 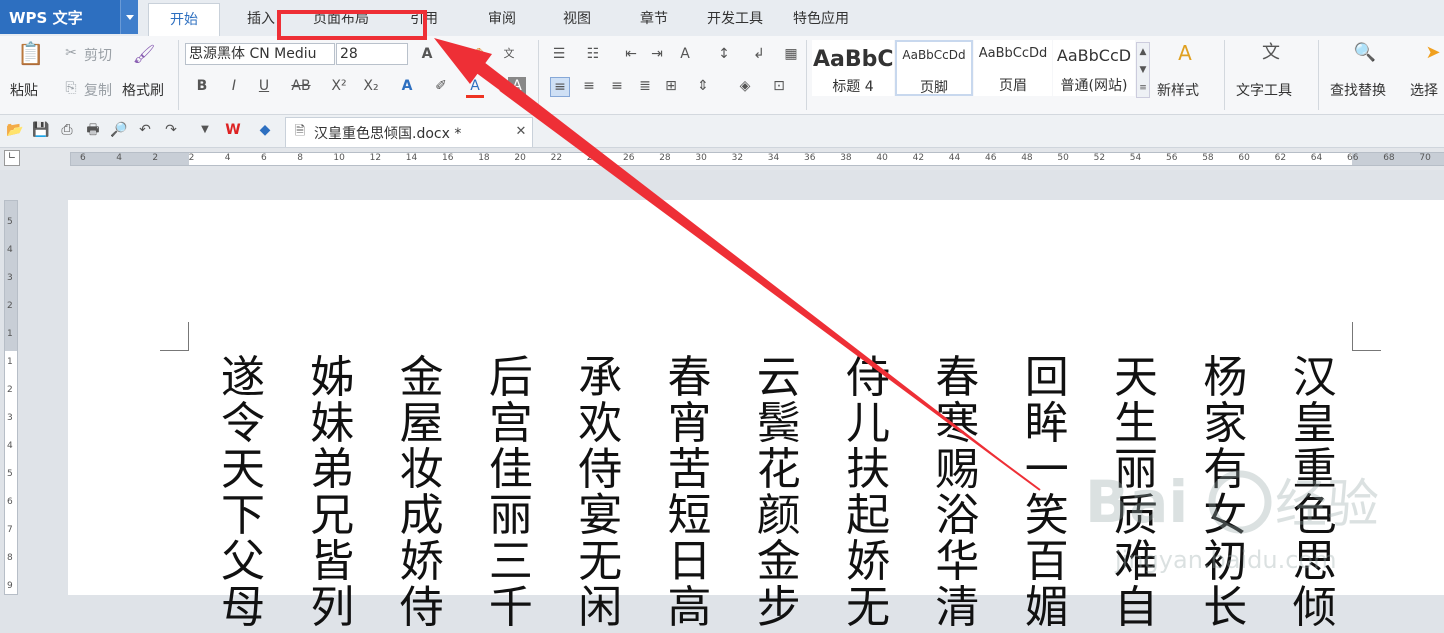 What do you see at coordinates (1013, 68) in the screenshot?
I see `style-header: AaBbCcDd 页眉` at bounding box center [1013, 68].